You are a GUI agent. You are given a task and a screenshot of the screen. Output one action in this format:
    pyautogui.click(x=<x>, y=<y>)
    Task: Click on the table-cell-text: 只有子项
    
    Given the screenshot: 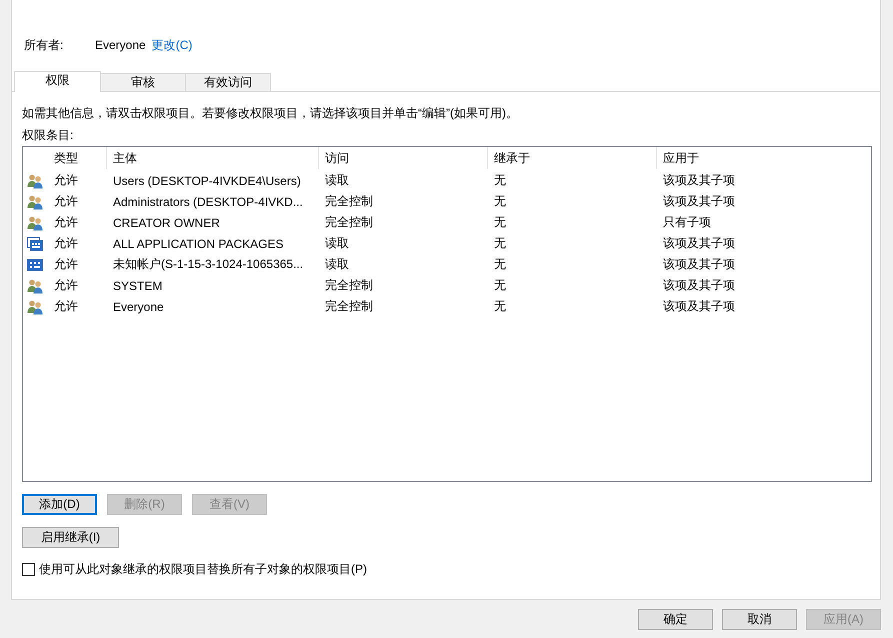 What is the action you would take?
    pyautogui.click(x=687, y=222)
    